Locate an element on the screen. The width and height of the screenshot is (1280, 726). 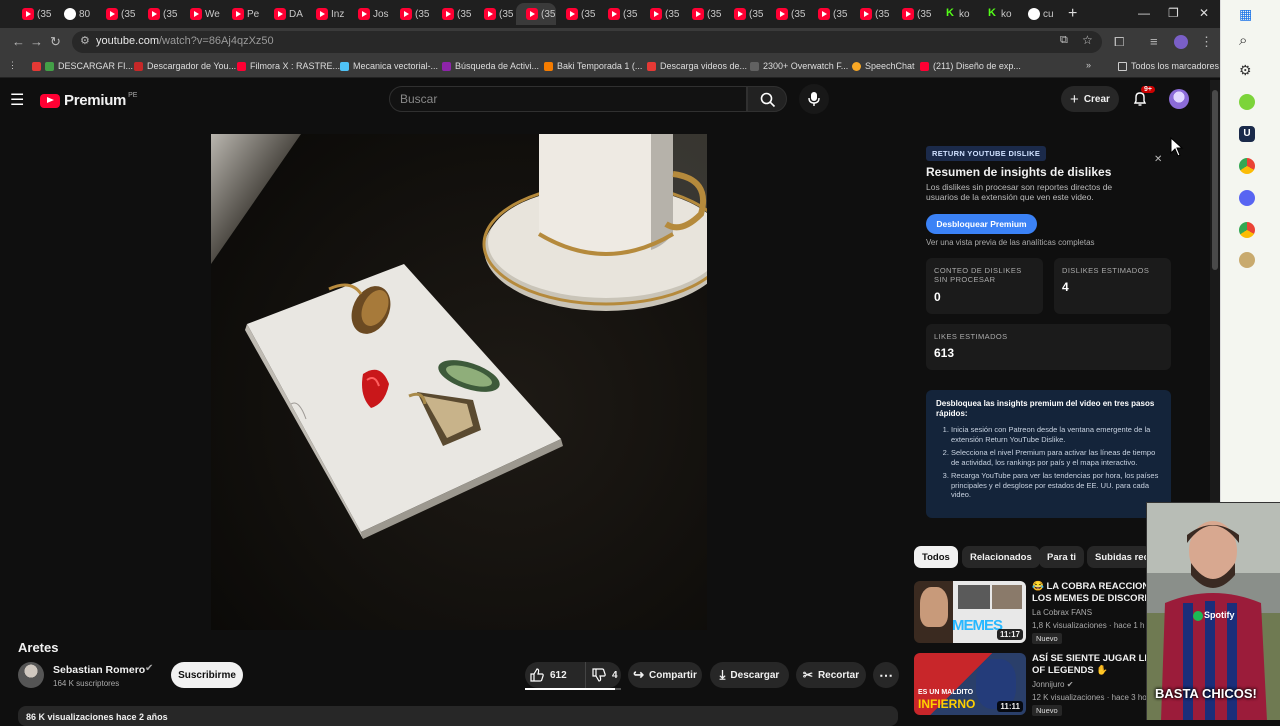
subscribe-button: Suscribirme is located at coordinates (207, 675).